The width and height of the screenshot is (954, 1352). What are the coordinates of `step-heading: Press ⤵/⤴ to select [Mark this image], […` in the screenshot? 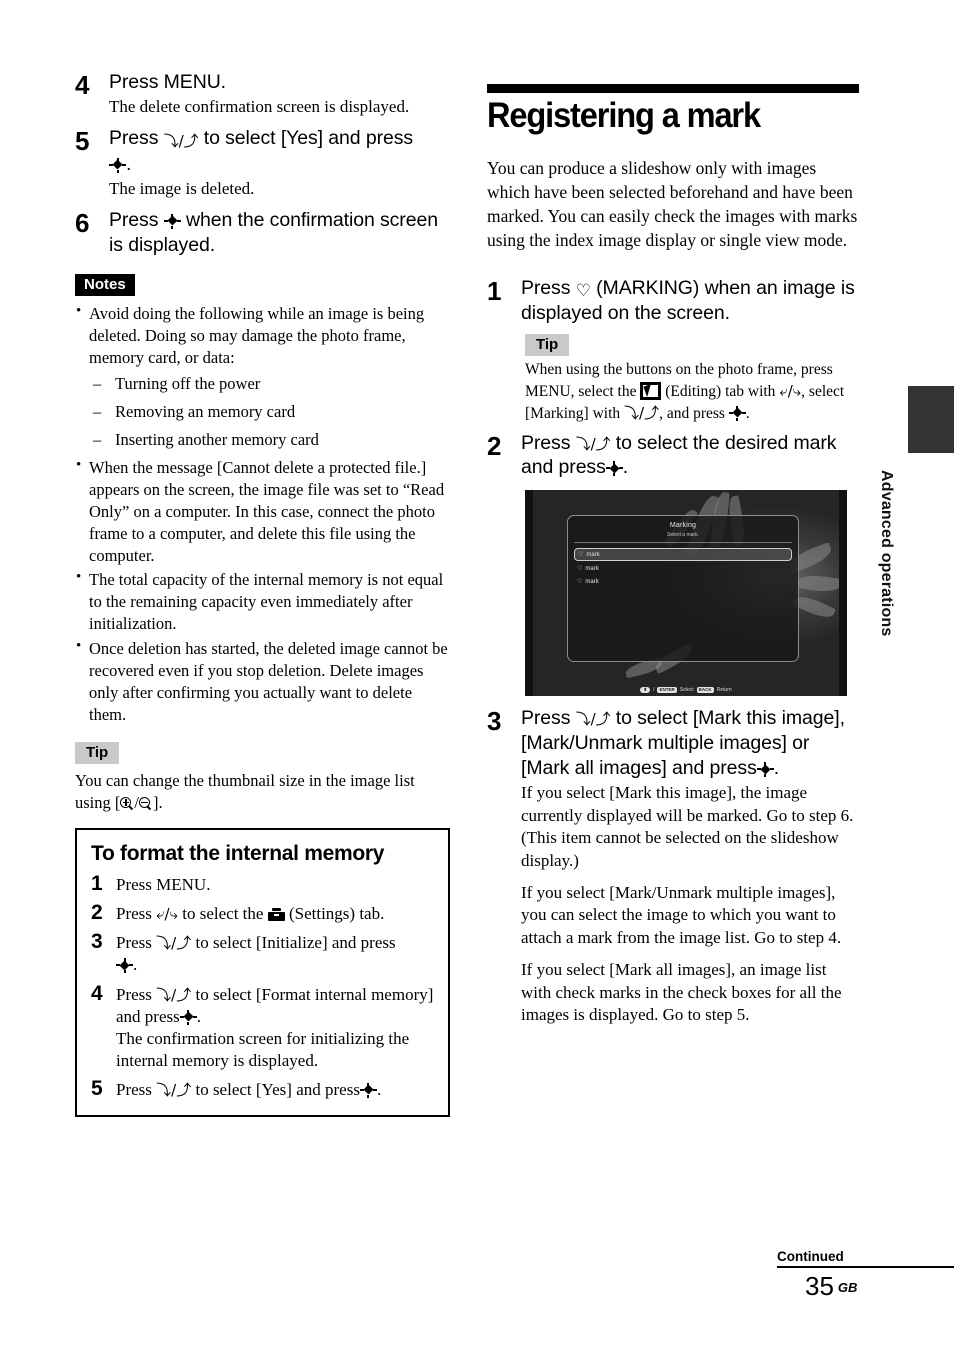 It's located at (690, 743).